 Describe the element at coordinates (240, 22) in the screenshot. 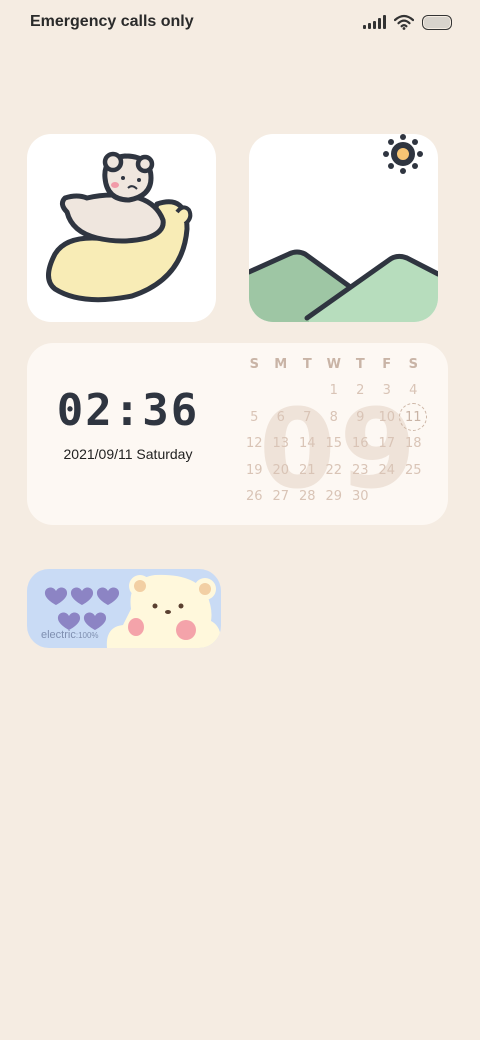

I see `status-bar: Emergency calls only` at that location.